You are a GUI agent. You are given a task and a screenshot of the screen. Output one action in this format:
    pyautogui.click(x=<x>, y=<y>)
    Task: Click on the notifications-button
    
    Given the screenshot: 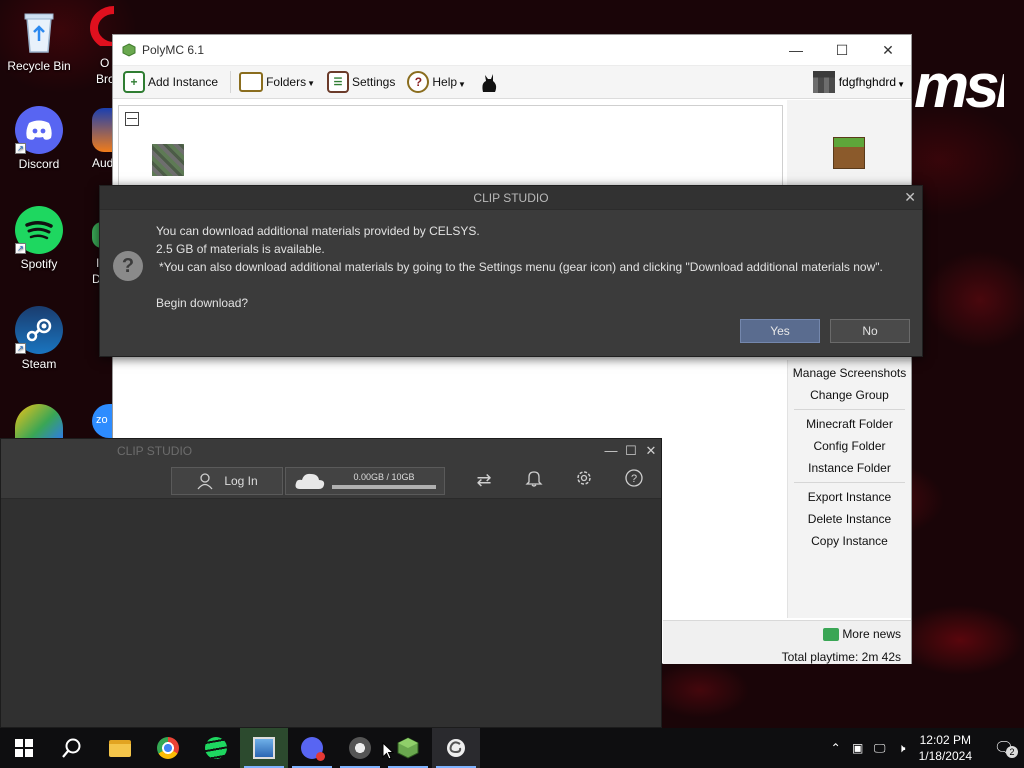 What is the action you would take?
    pyautogui.click(x=534, y=480)
    